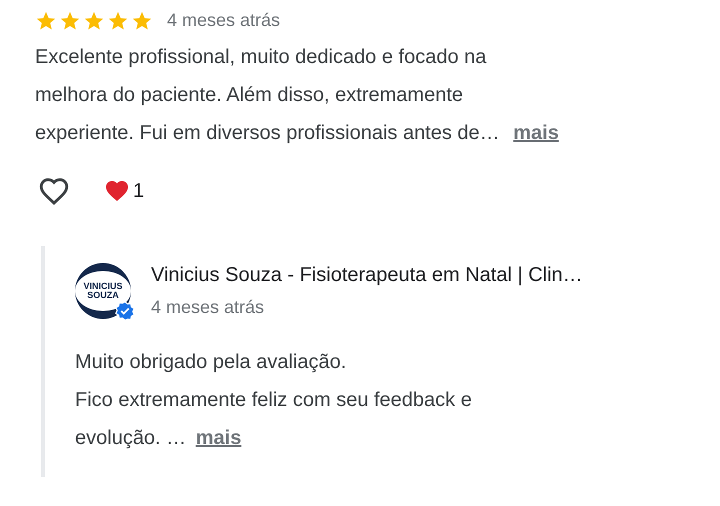  What do you see at coordinates (117, 191) in the screenshot?
I see `heart-icon` at bounding box center [117, 191].